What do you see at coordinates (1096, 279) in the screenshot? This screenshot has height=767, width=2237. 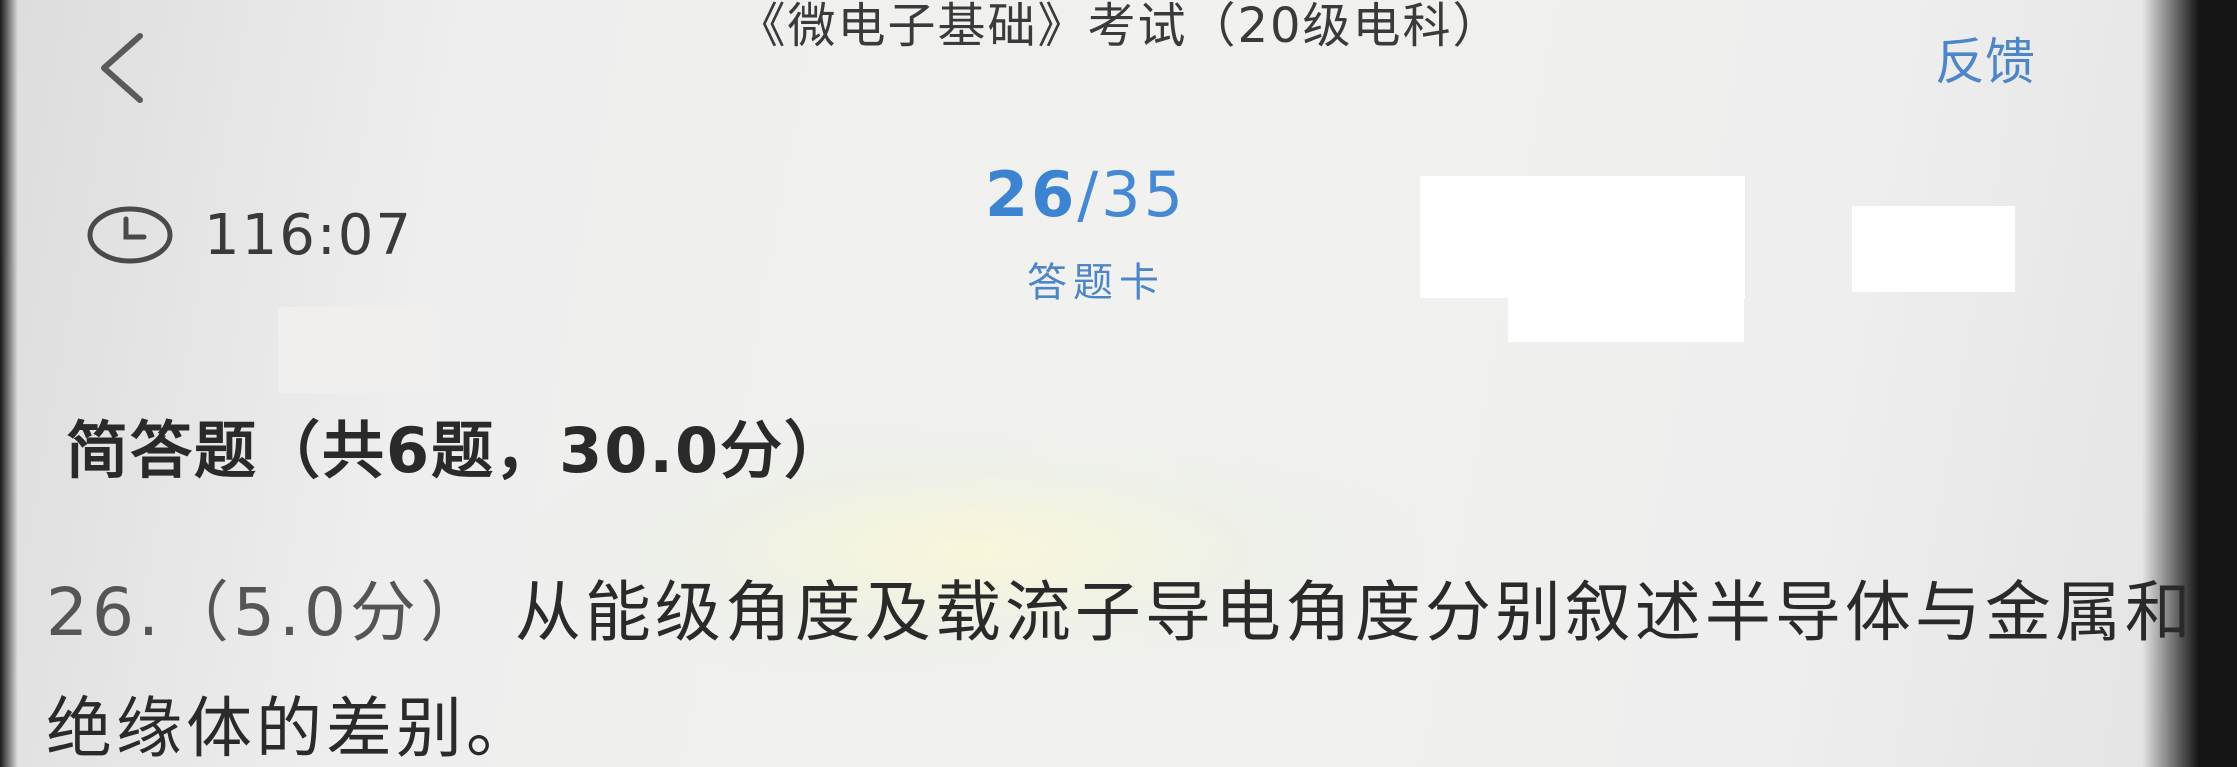 I see `answer-card-button: 答题卡` at bounding box center [1096, 279].